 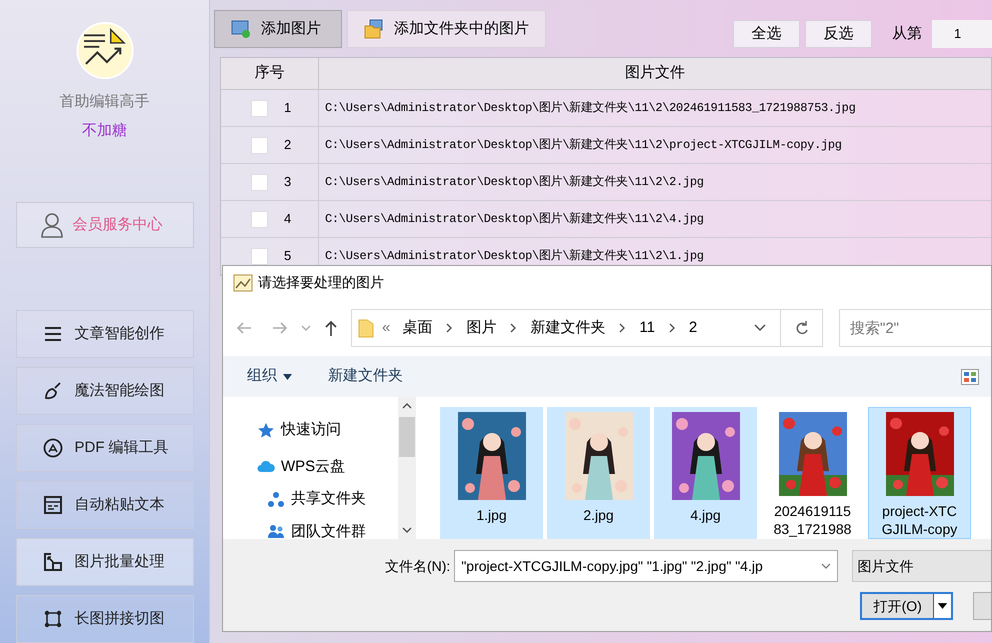 I want to click on column-header: 图片文件, so click(x=655, y=73).